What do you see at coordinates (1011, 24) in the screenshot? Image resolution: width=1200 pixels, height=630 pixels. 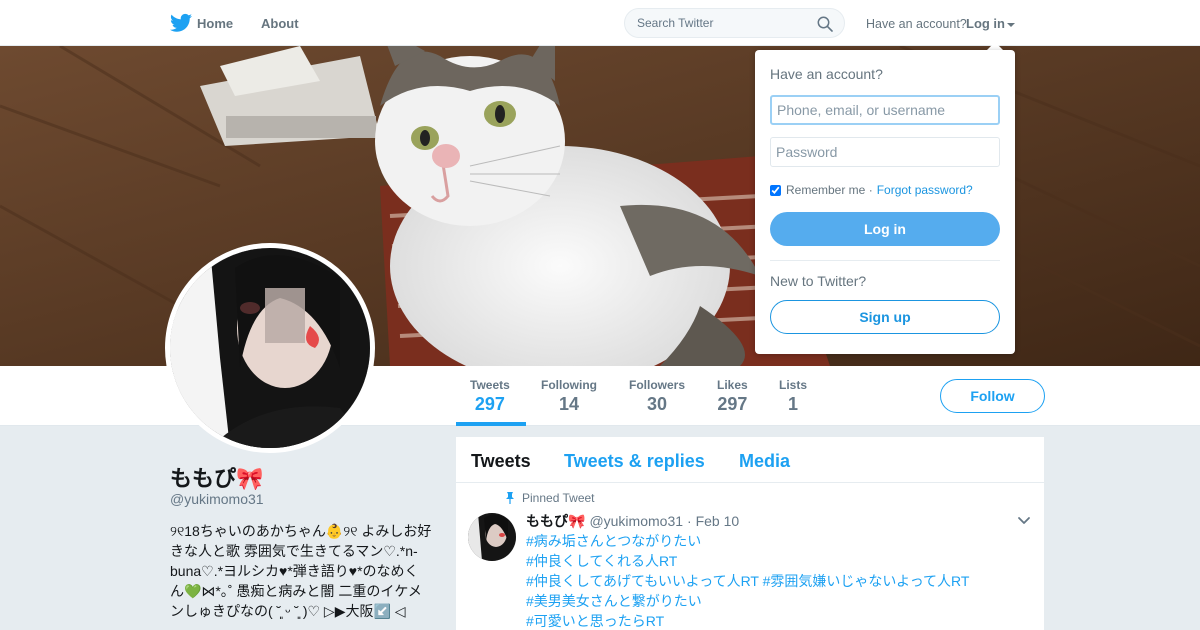 I see `caret-down-icon` at bounding box center [1011, 24].